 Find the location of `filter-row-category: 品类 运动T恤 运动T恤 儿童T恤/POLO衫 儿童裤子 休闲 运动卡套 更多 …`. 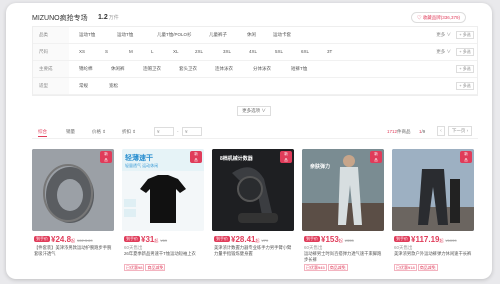

filter-row-category: 品类 运动T恤 运动T恤 儿童T恤/POLO衫 儿童裤子 休闲 运动卡套 更多 … is located at coordinates (255, 35).